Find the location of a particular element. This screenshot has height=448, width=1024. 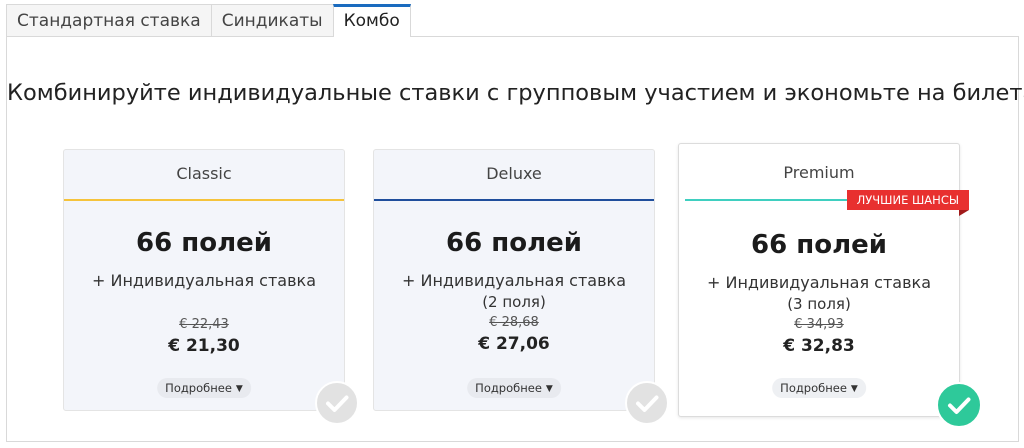

old-price: € 28,68 is located at coordinates (514, 322).